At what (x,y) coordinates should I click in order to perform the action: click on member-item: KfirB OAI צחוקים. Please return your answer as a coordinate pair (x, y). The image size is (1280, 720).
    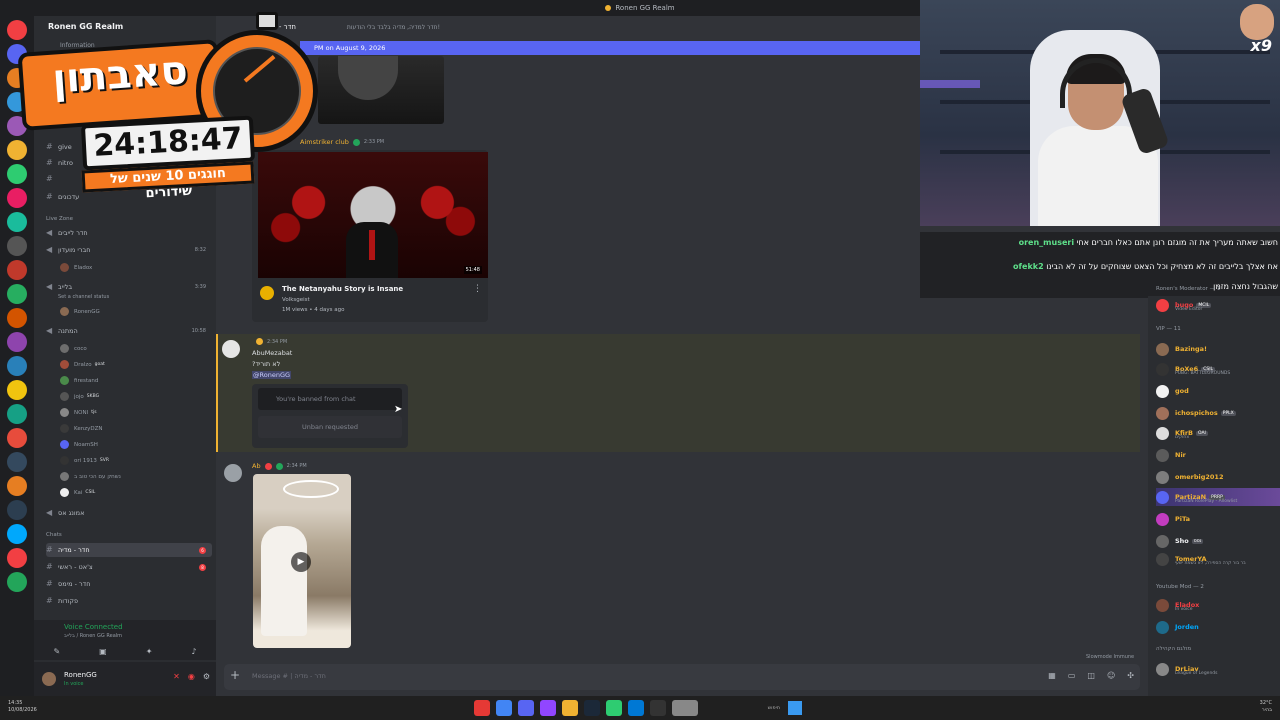
    Looking at the image, I should click on (1218, 433).